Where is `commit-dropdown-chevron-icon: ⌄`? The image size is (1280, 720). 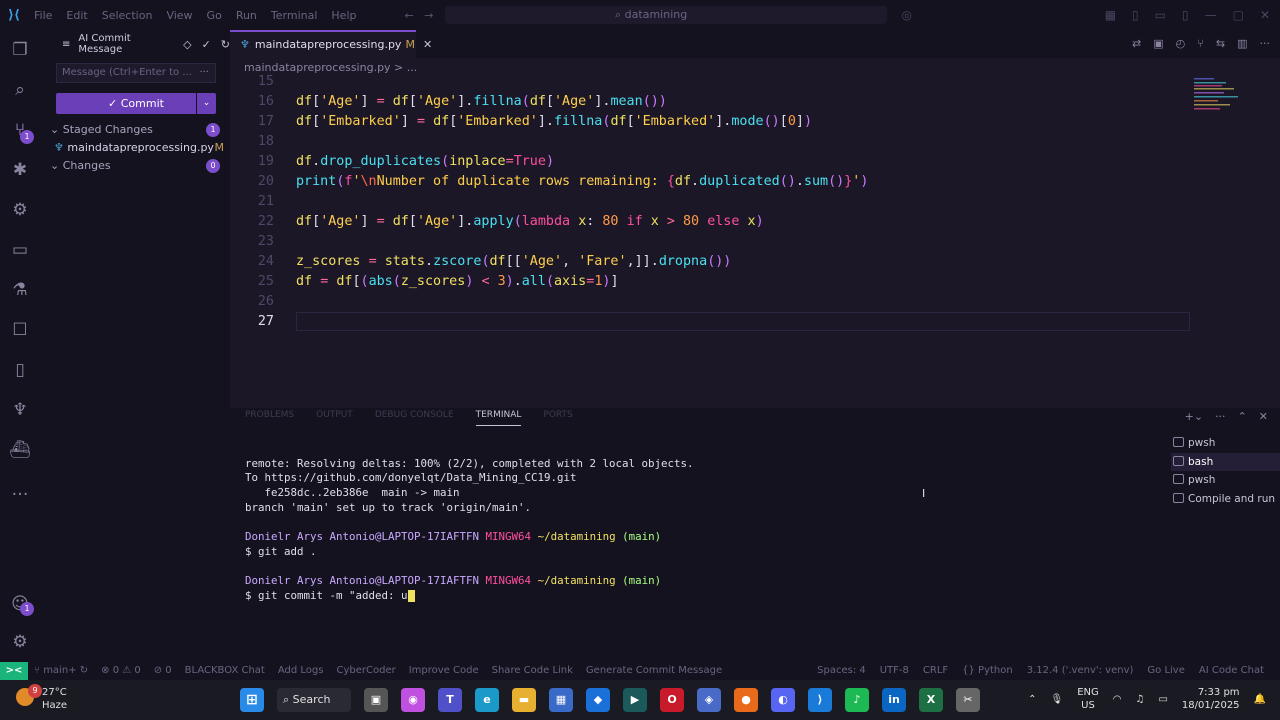 commit-dropdown-chevron-icon: ⌄ is located at coordinates (206, 103).